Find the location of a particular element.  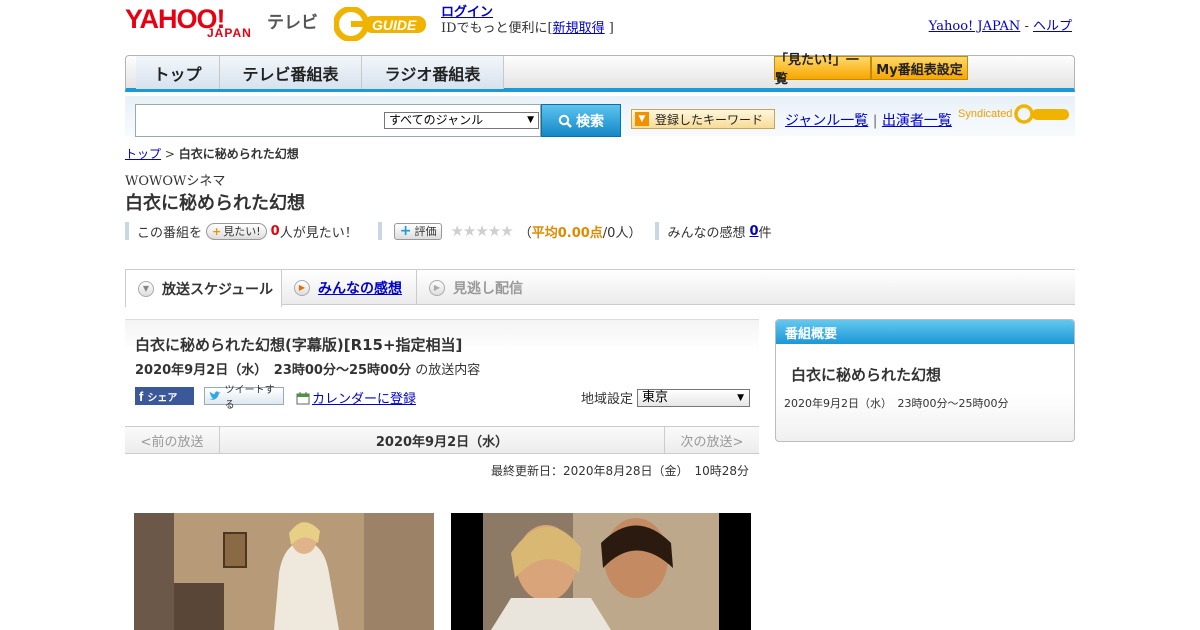

genre-select-value: すべてのジャンル is located at coordinates (436, 120).